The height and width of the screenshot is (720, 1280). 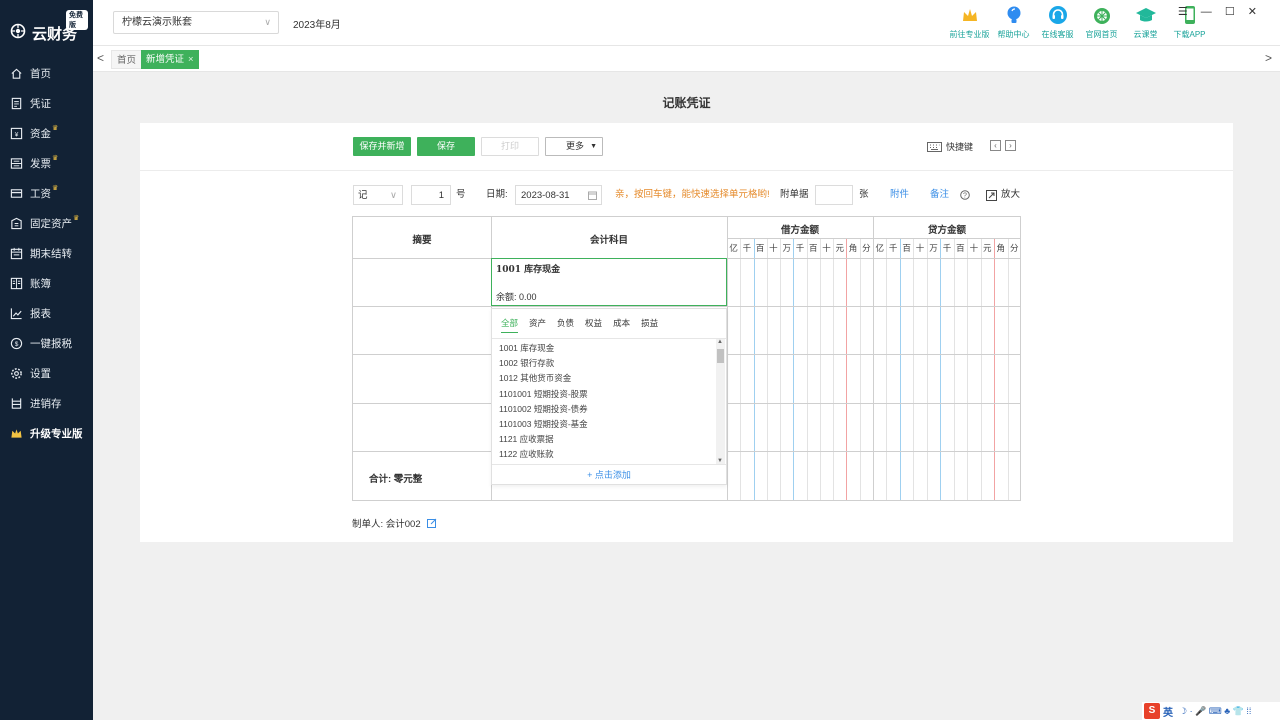 What do you see at coordinates (46, 193) in the screenshot?
I see `sidebar-item-salary: 工资 ♛` at bounding box center [46, 193].